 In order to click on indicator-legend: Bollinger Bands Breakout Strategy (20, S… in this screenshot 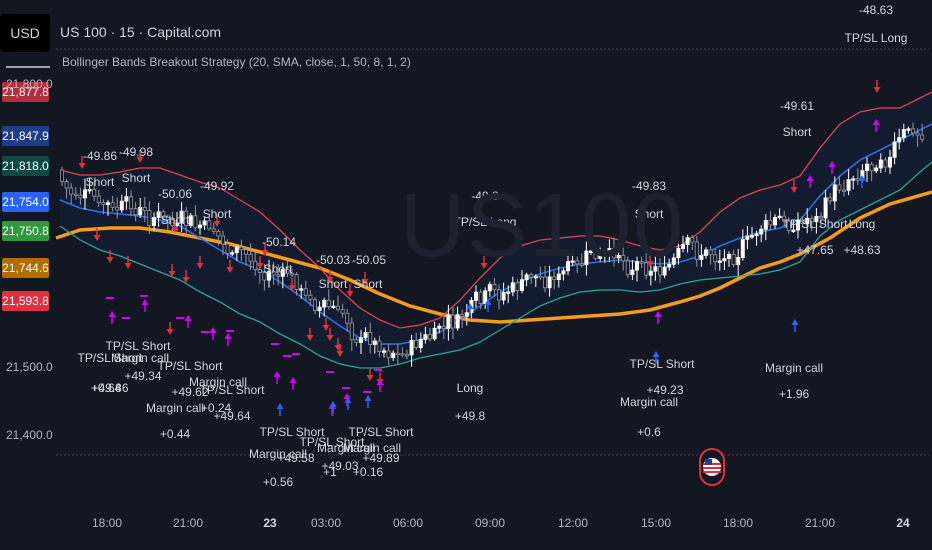, I will do `click(235, 62)`.